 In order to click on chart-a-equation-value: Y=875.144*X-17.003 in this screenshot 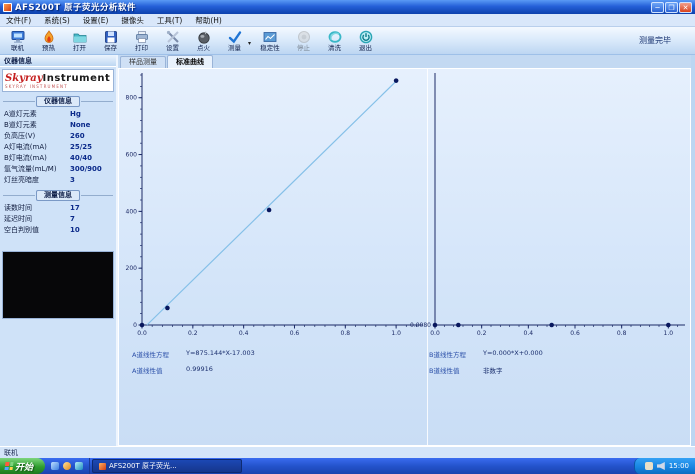, I will do `click(220, 353)`.